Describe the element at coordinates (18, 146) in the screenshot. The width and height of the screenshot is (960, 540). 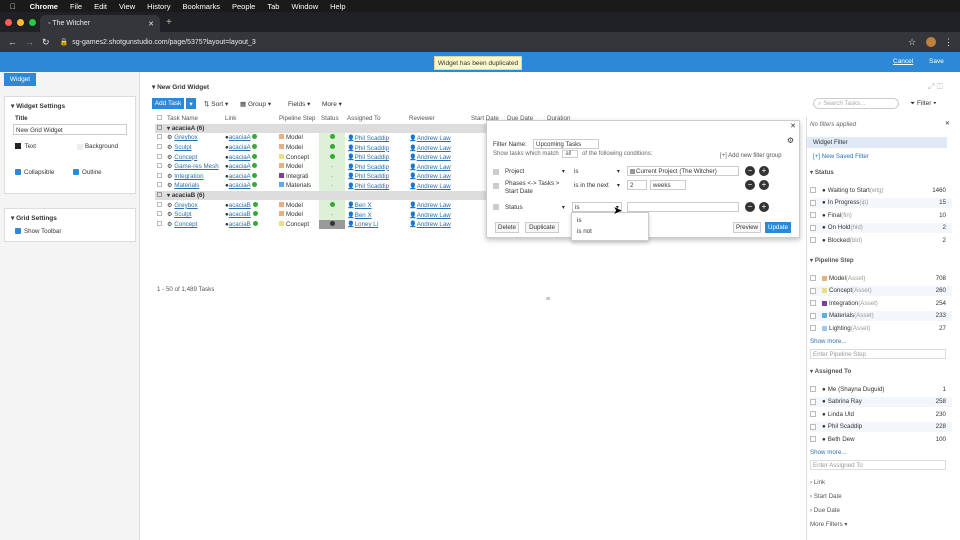
I see `text-color-swatch` at that location.